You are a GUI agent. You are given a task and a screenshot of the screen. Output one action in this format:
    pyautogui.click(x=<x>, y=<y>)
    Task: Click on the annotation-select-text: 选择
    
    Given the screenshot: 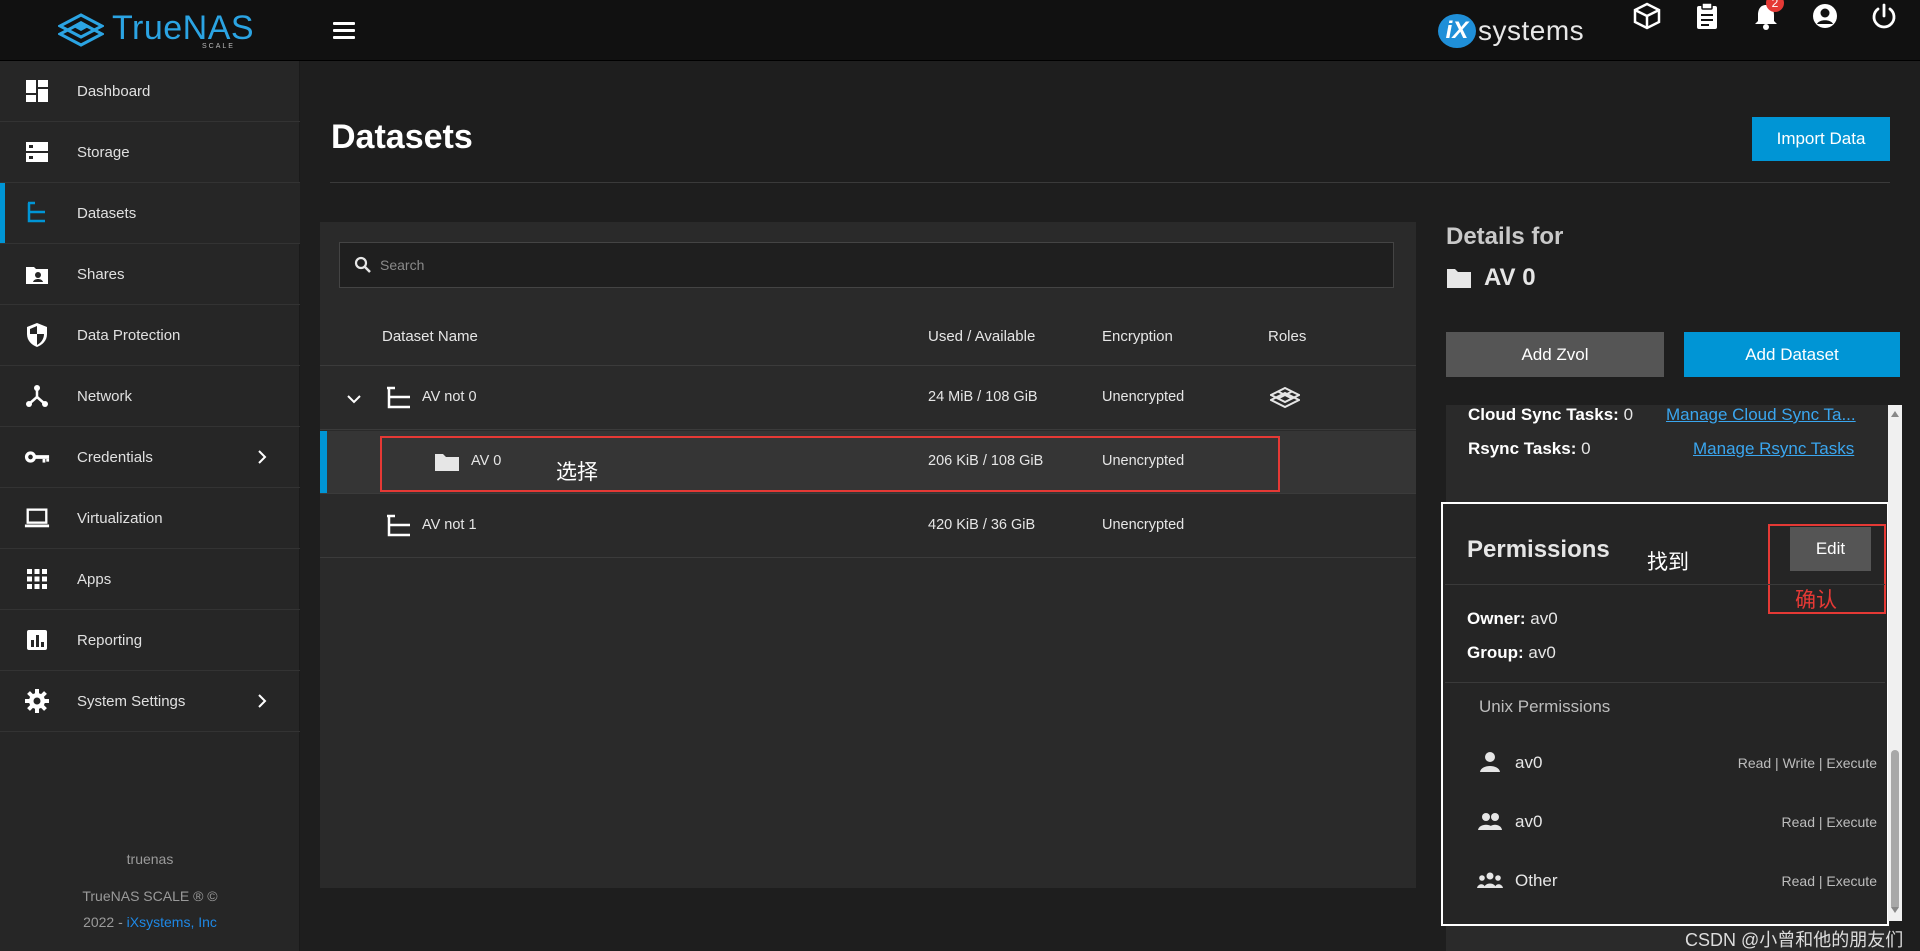 What is the action you would take?
    pyautogui.click(x=577, y=472)
    